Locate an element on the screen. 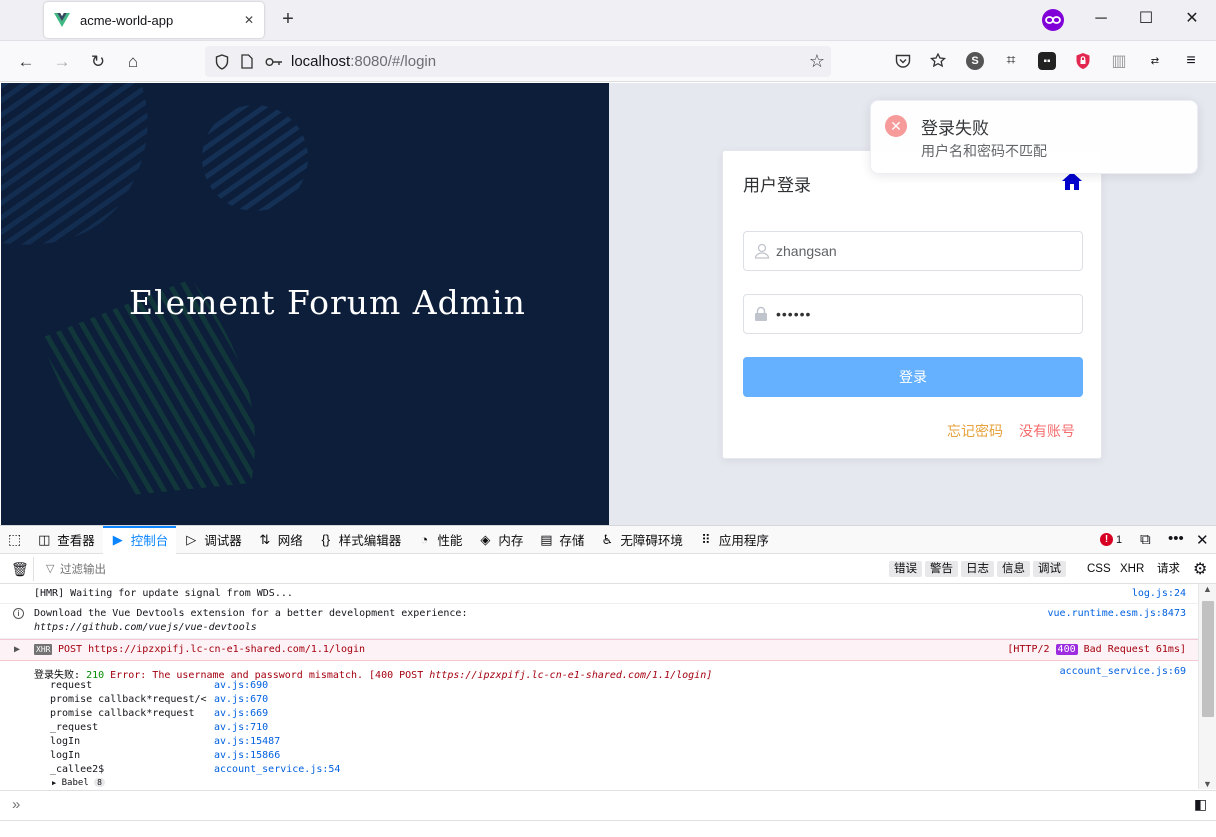 The width and height of the screenshot is (1216, 837). console-scrollbar: ▲ ▼ is located at coordinates (1207, 686).